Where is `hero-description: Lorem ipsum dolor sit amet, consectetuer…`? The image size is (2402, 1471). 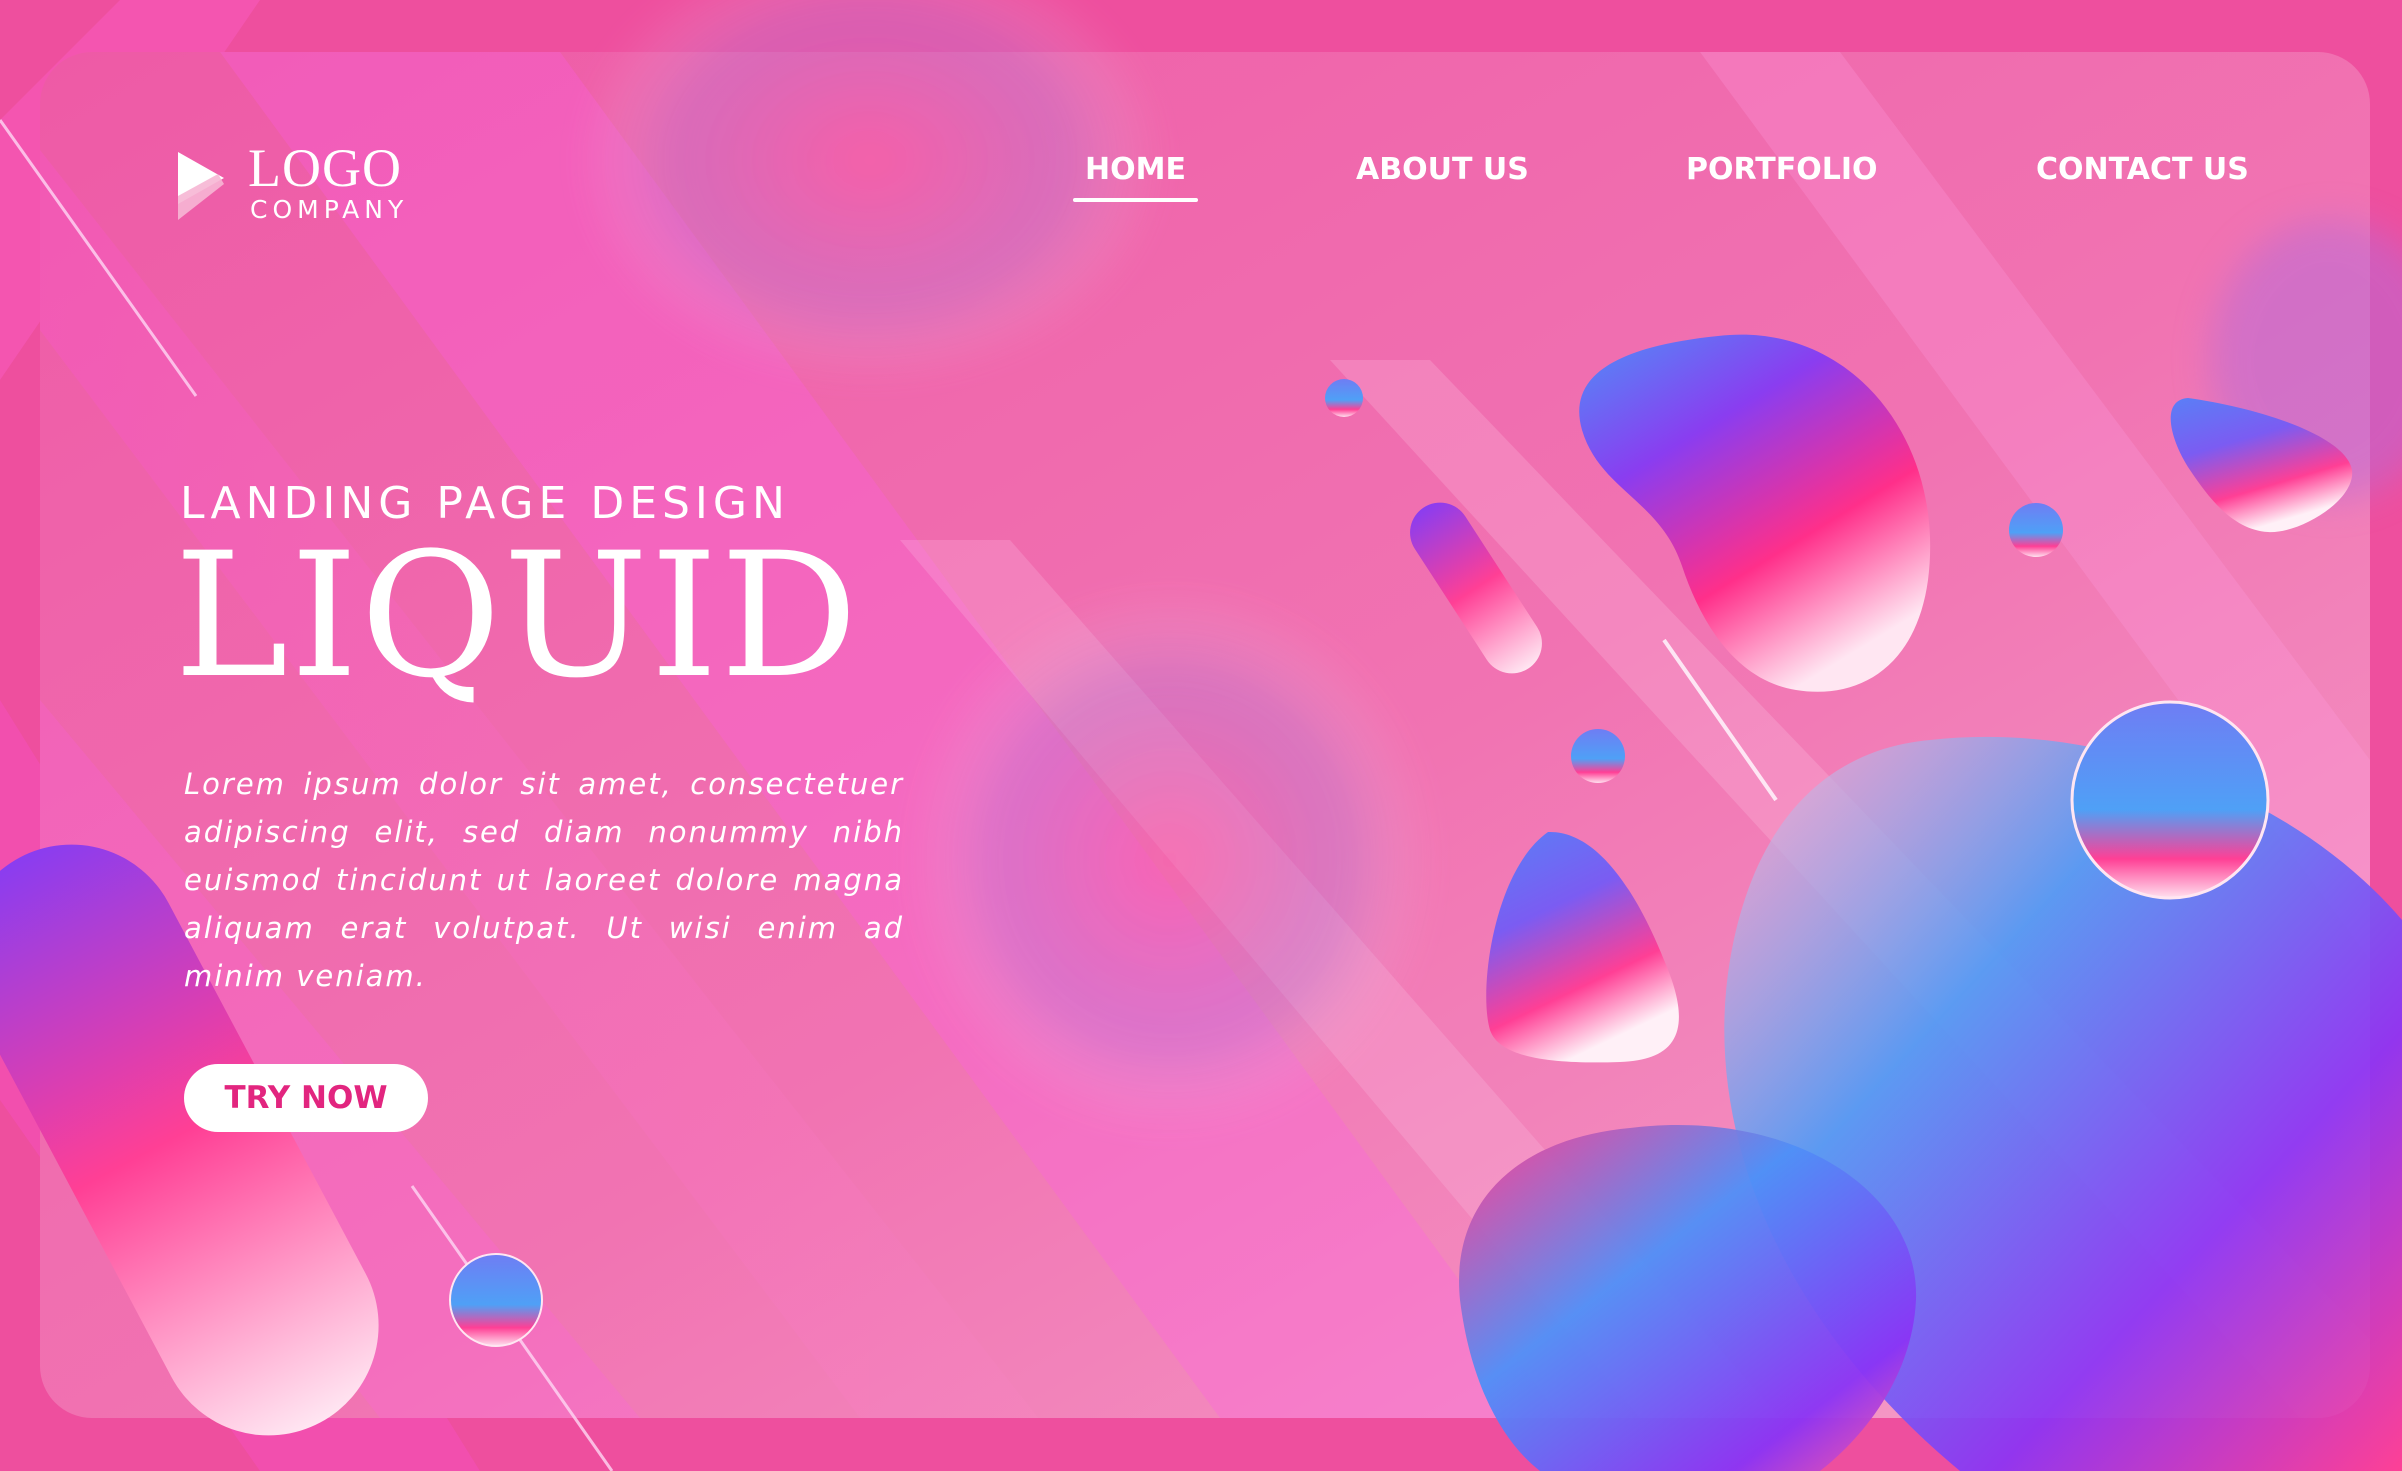 hero-description: Lorem ipsum dolor sit amet, consectetuer… is located at coordinates (544, 880).